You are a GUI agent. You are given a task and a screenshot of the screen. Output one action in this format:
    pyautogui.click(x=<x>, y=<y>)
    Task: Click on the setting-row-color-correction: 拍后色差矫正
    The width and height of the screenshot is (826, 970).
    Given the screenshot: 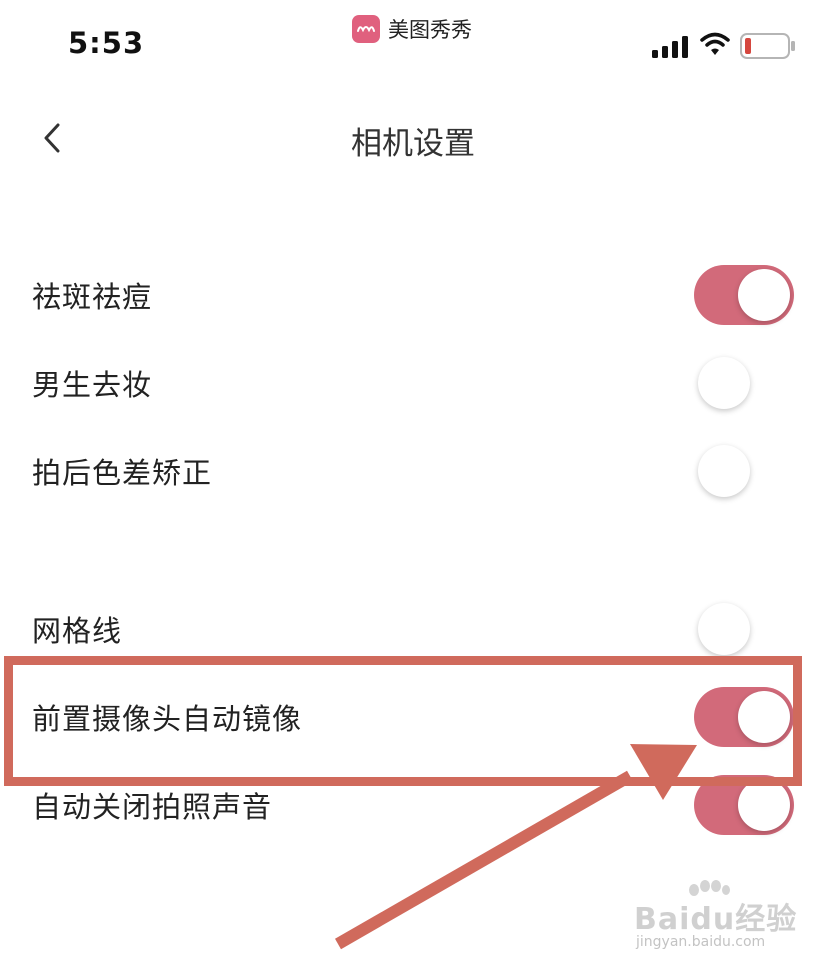 What is the action you would take?
    pyautogui.click(x=413, y=471)
    